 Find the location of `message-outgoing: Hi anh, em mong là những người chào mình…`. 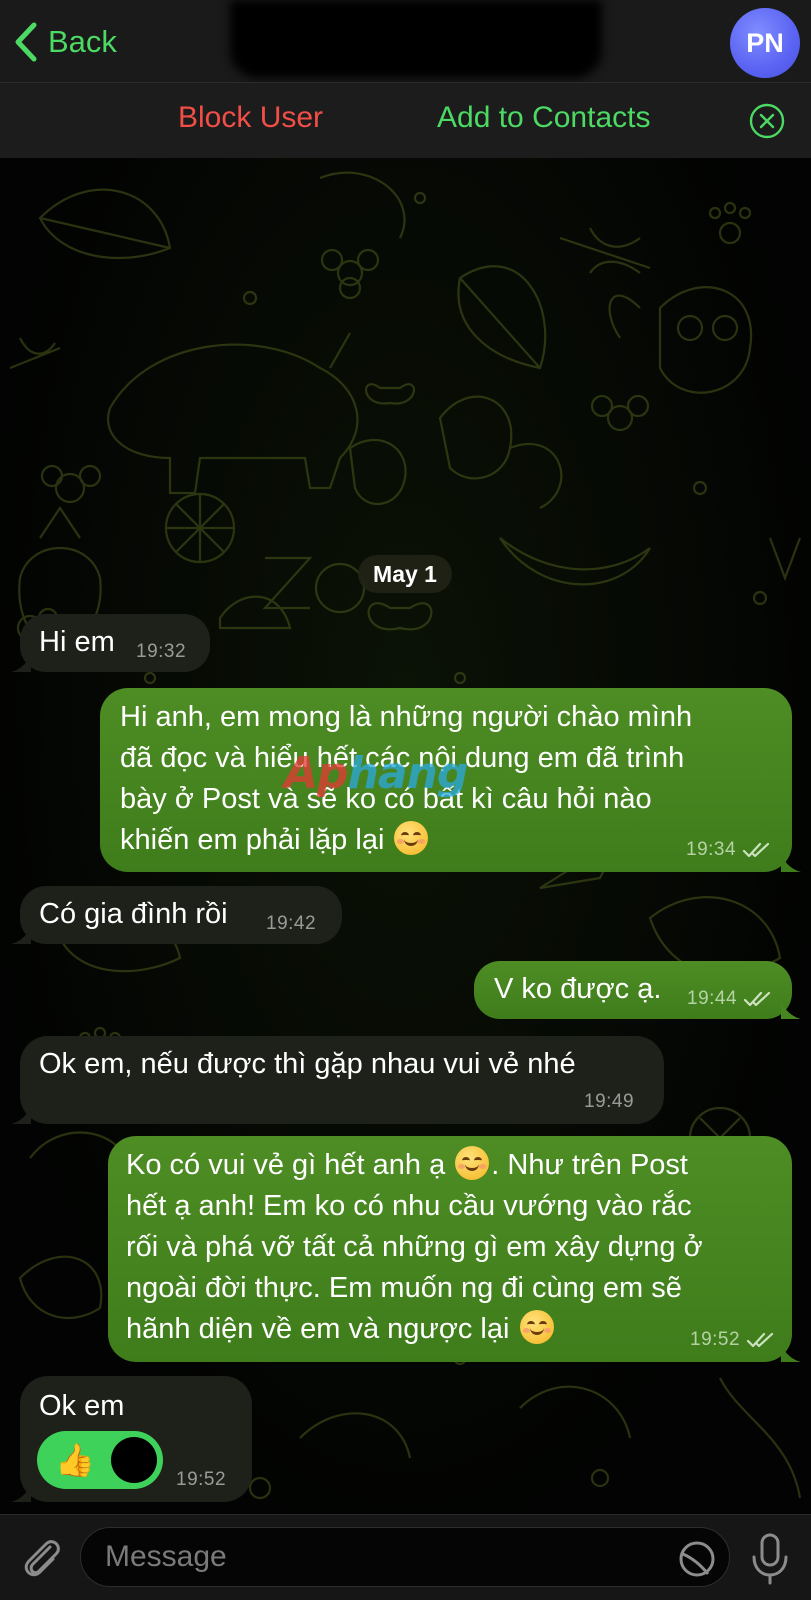

message-outgoing: Hi anh, em mong là những người chào mình… is located at coordinates (450, 780).